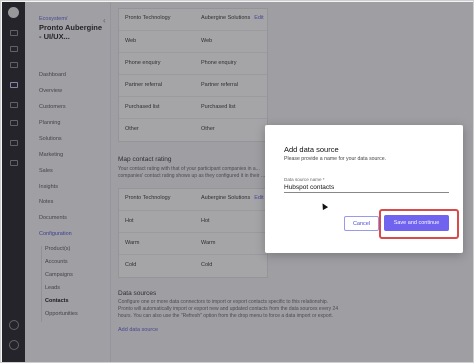 Image resolution: width=474 pixels, height=363 pixels. I want to click on dialog-title: Add data source, so click(311, 149).